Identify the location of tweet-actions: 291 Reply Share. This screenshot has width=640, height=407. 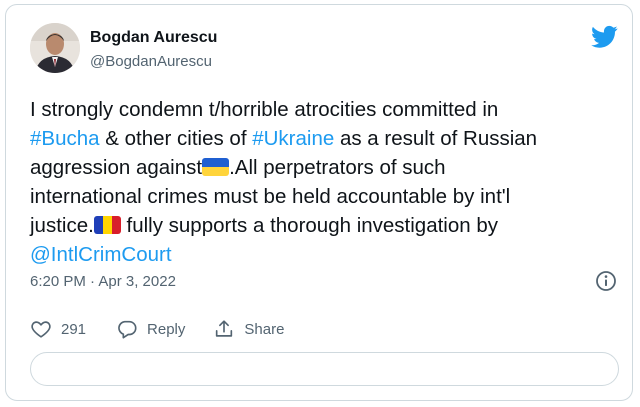
(157, 329).